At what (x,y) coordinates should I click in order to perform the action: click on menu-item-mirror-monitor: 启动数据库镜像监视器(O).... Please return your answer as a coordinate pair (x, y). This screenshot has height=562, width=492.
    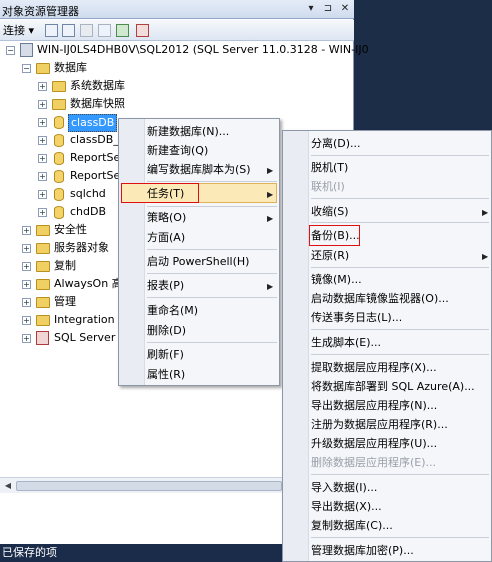
    Looking at the image, I should click on (380, 298).